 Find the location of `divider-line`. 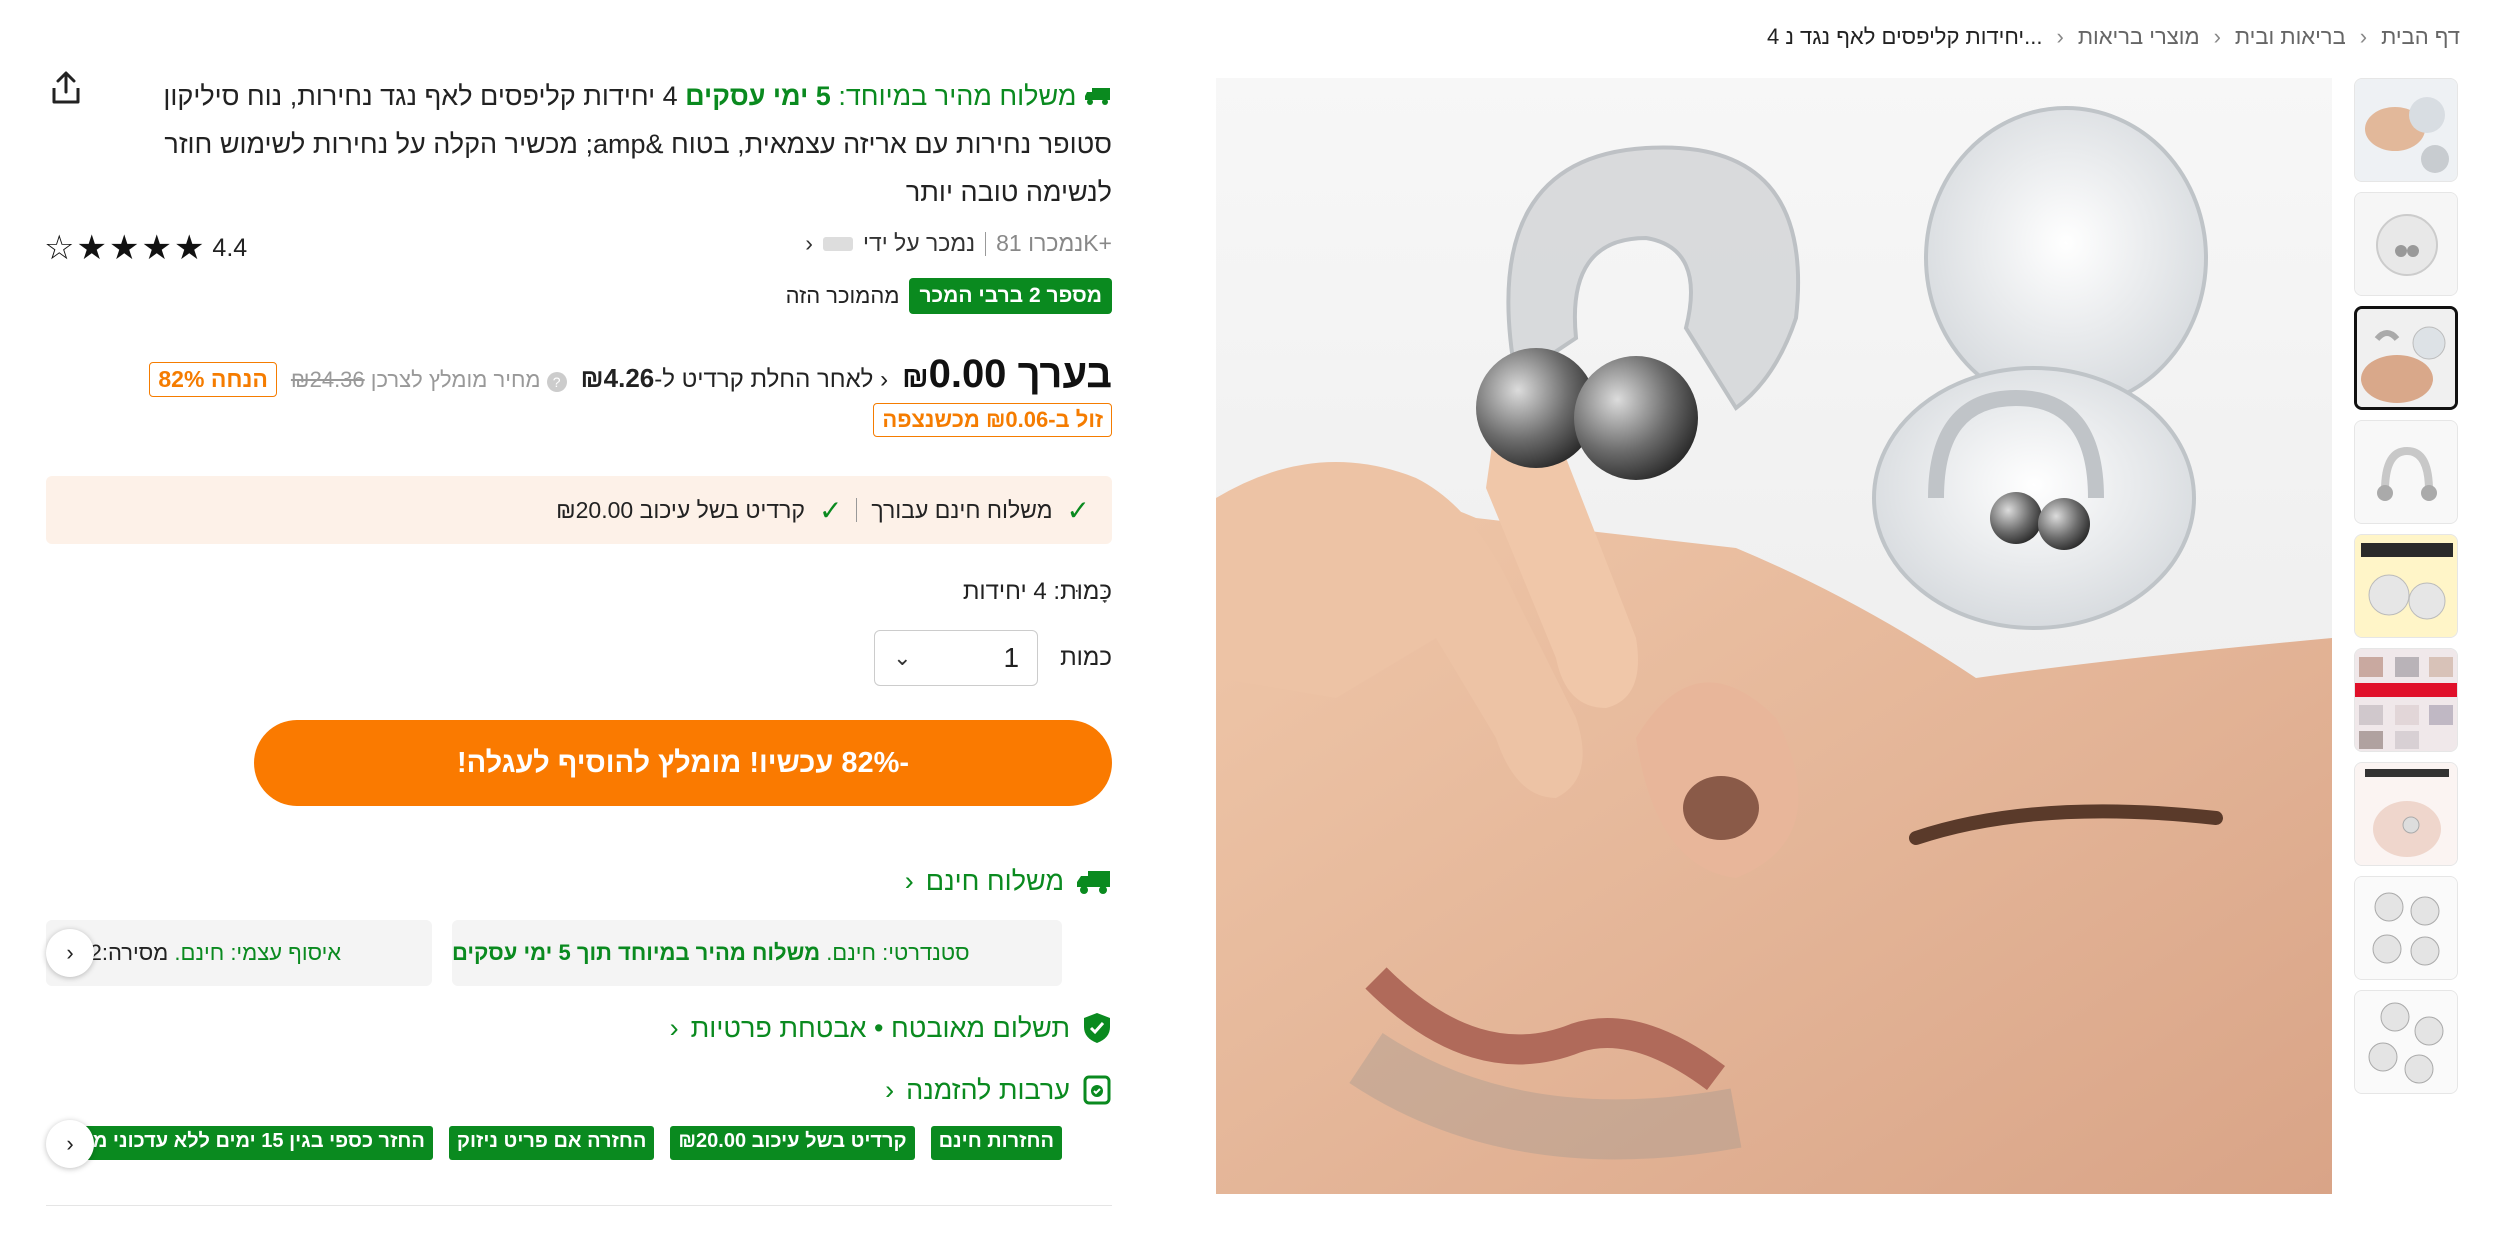

divider-line is located at coordinates (579, 1205).